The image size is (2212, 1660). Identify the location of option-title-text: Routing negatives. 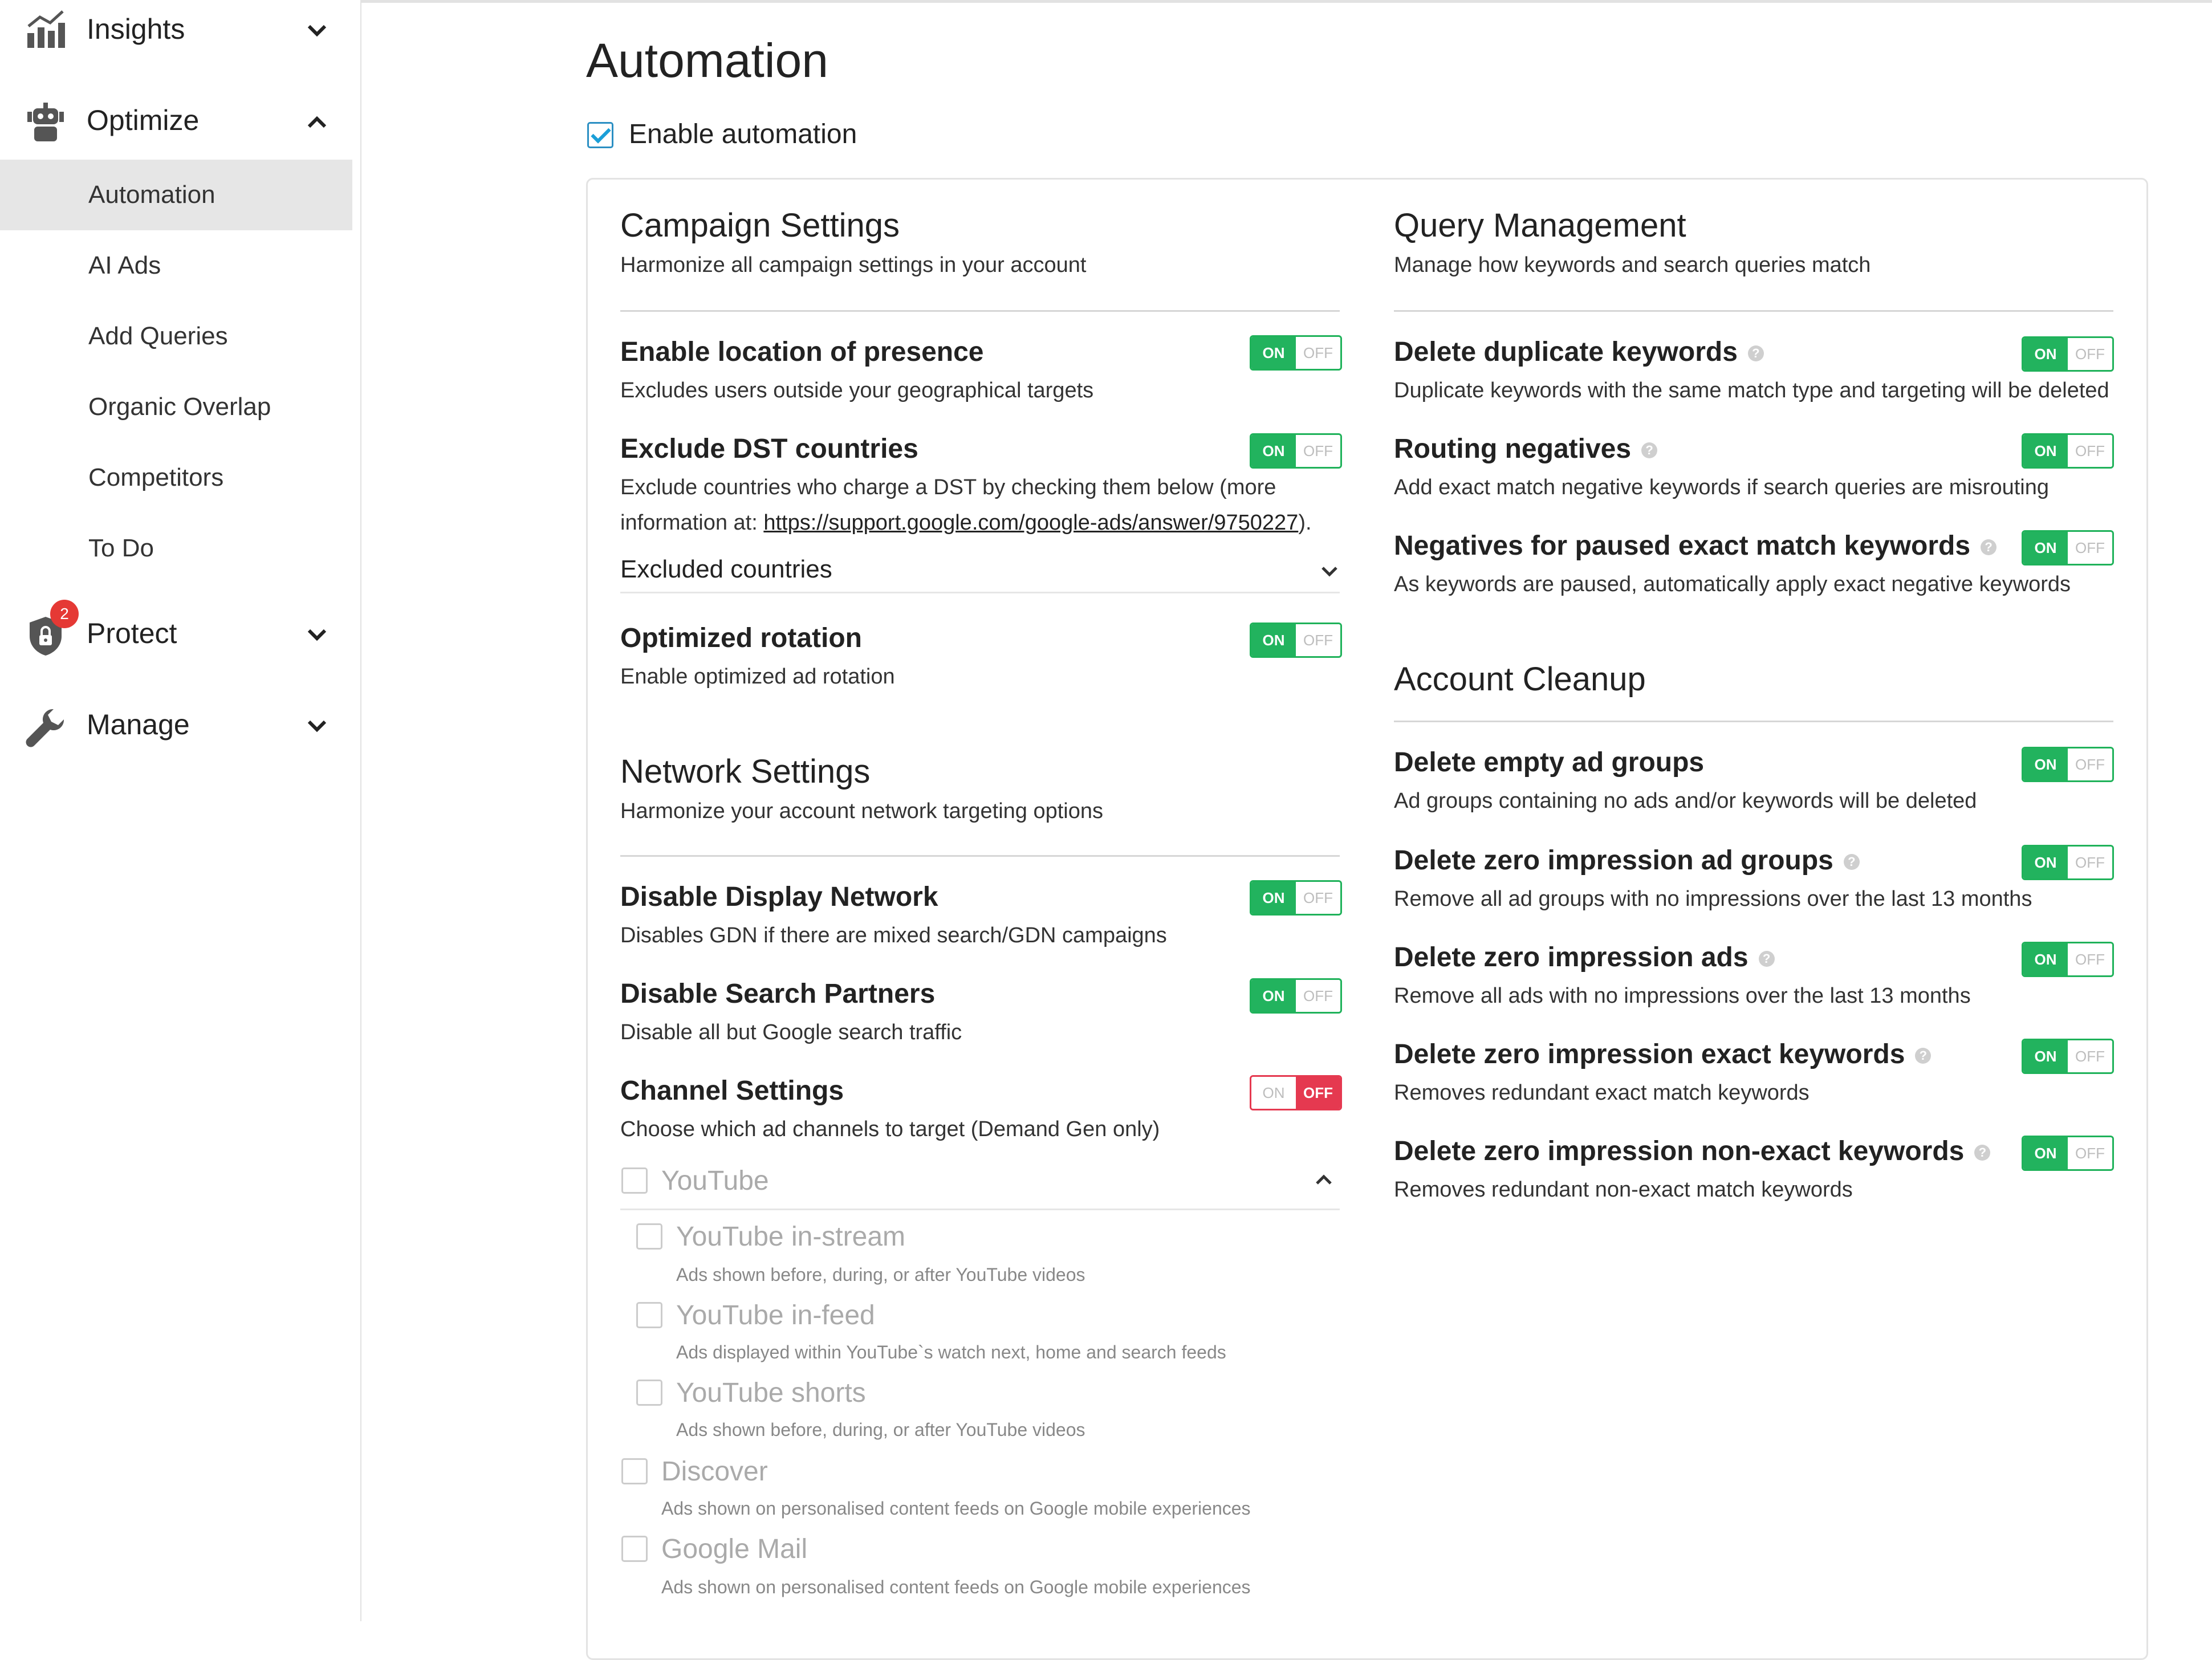
(1513, 449).